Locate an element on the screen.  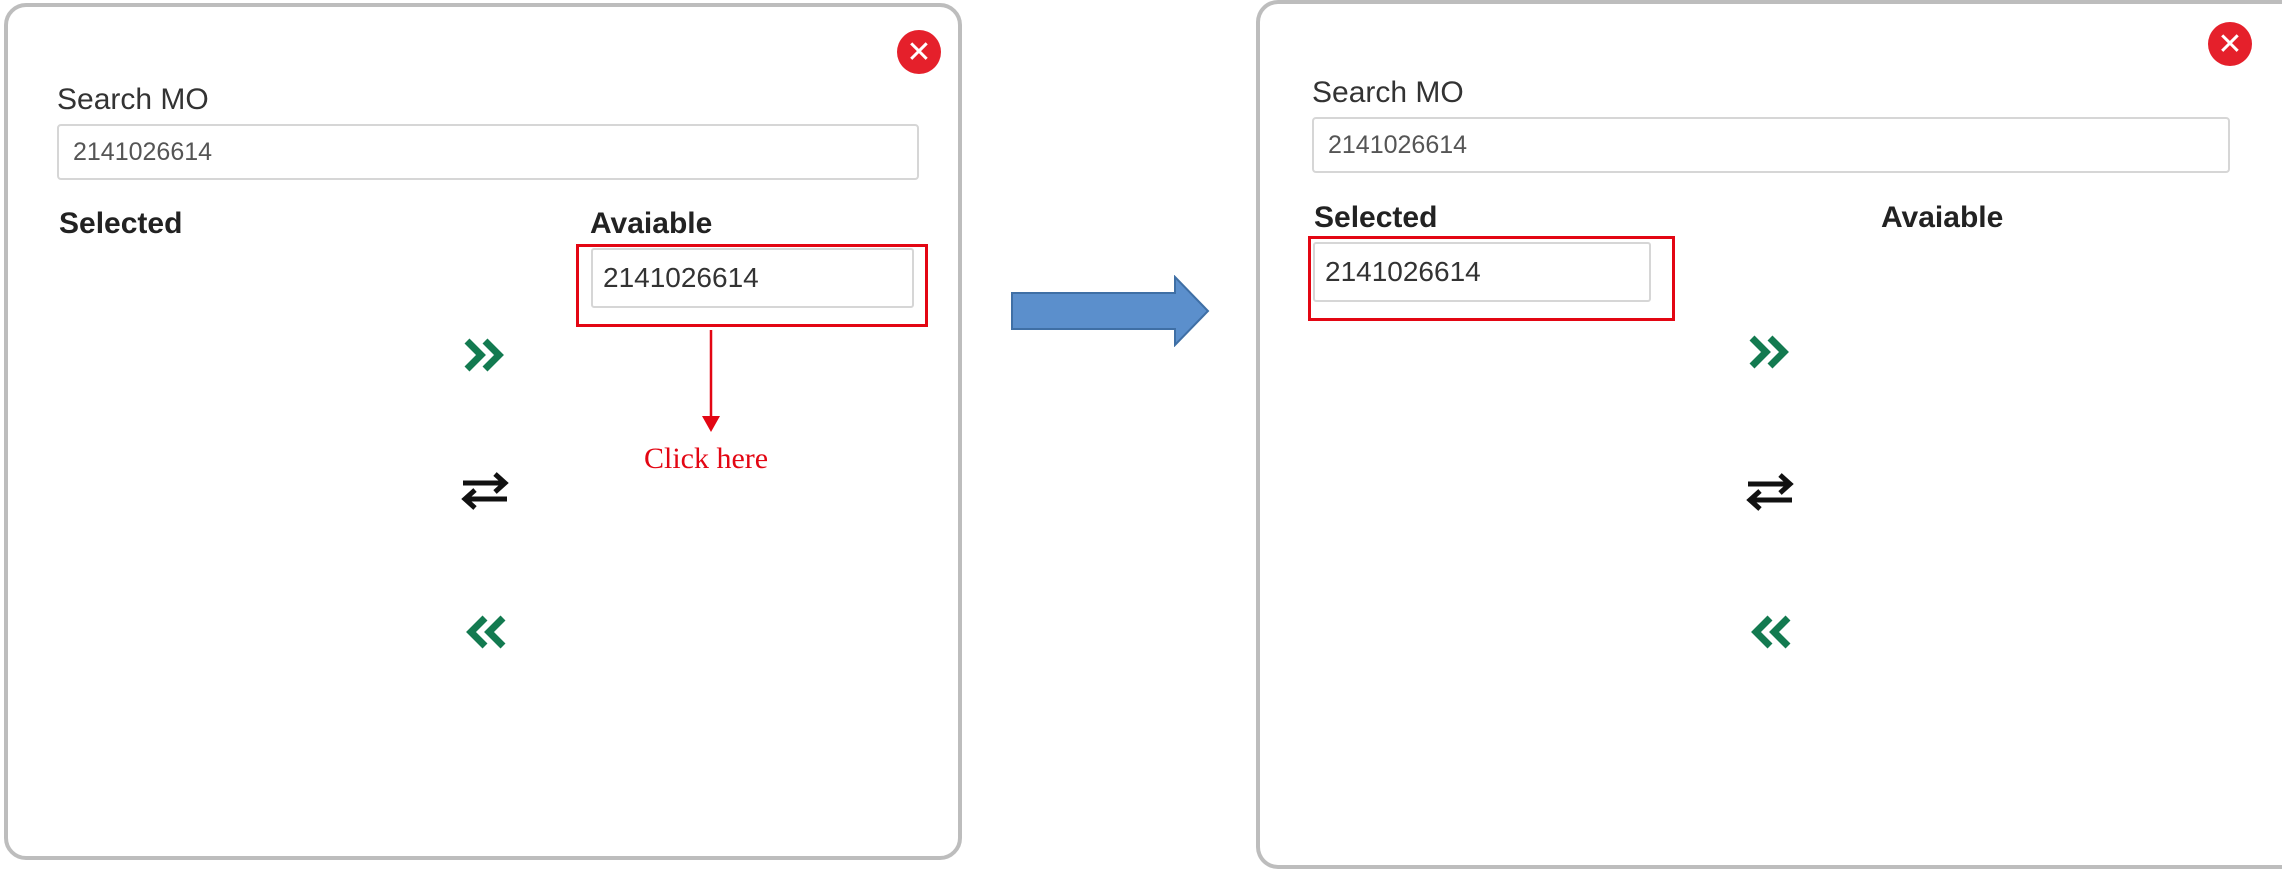
right-arrow-icon is located at coordinates (1110, 311).